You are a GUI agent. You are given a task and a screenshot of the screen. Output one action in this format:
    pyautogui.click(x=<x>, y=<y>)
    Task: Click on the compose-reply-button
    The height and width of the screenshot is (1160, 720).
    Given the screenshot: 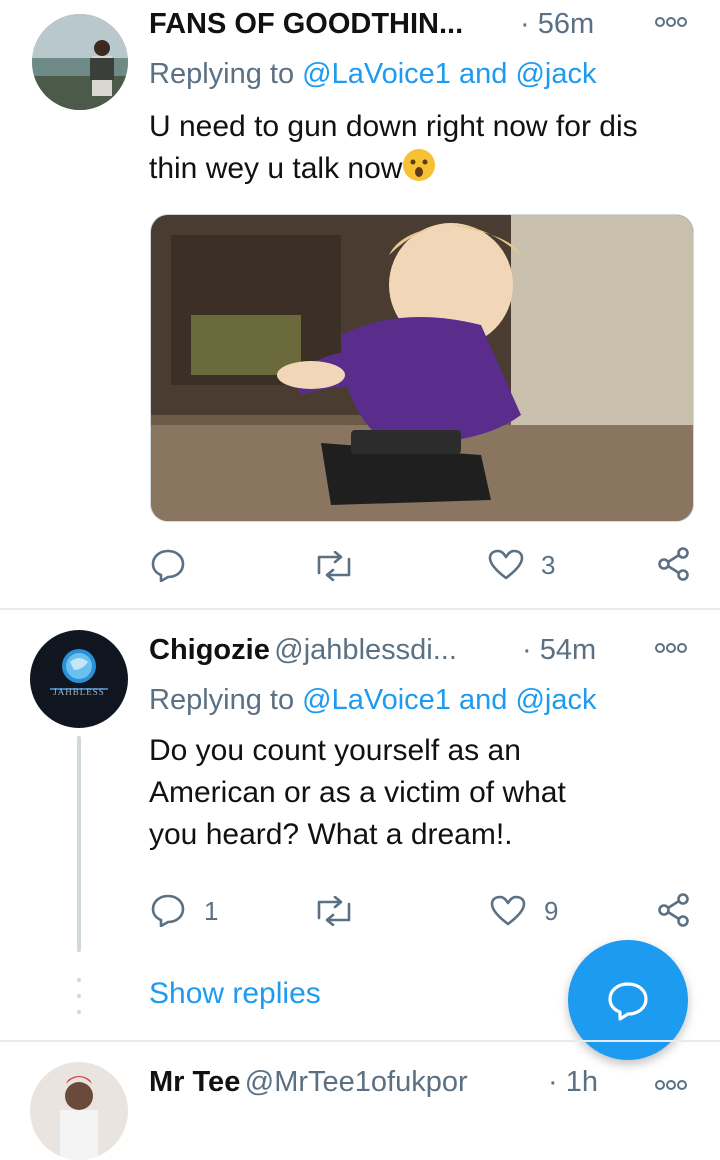 What is the action you would take?
    pyautogui.click(x=628, y=1000)
    